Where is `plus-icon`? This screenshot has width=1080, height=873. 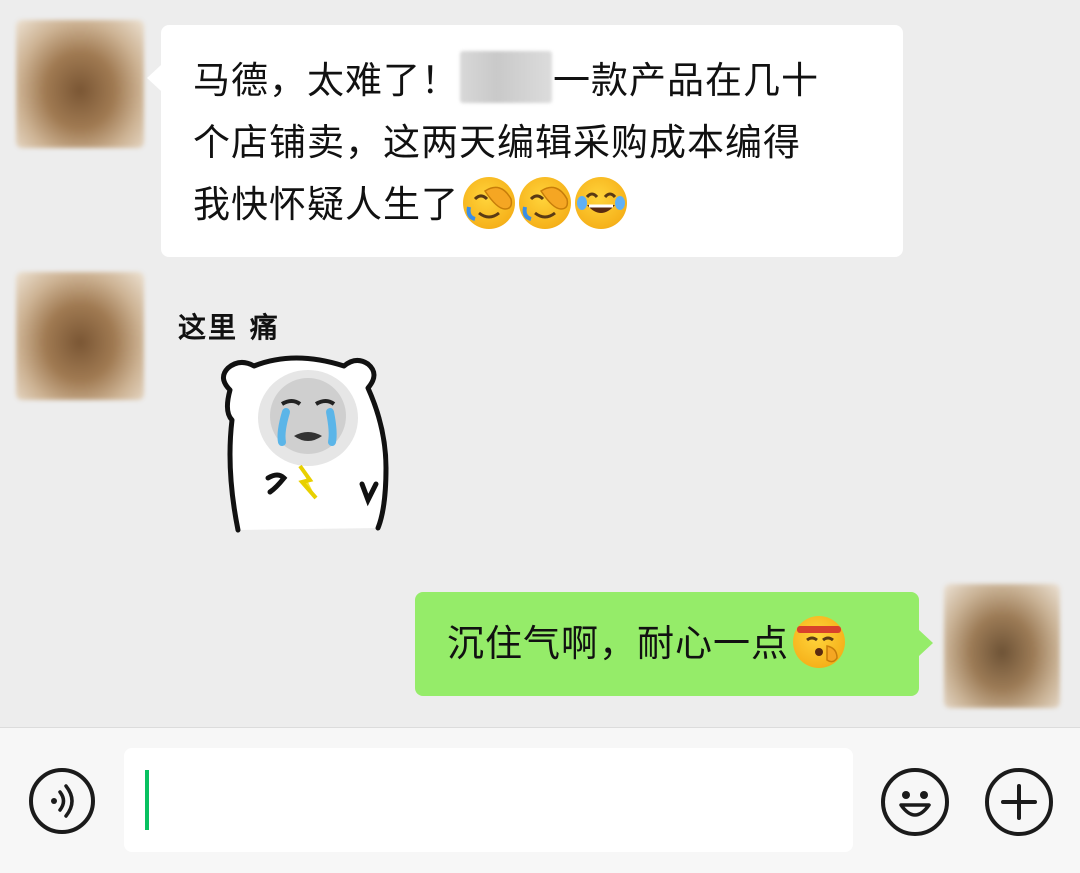
plus-icon is located at coordinates (1019, 802).